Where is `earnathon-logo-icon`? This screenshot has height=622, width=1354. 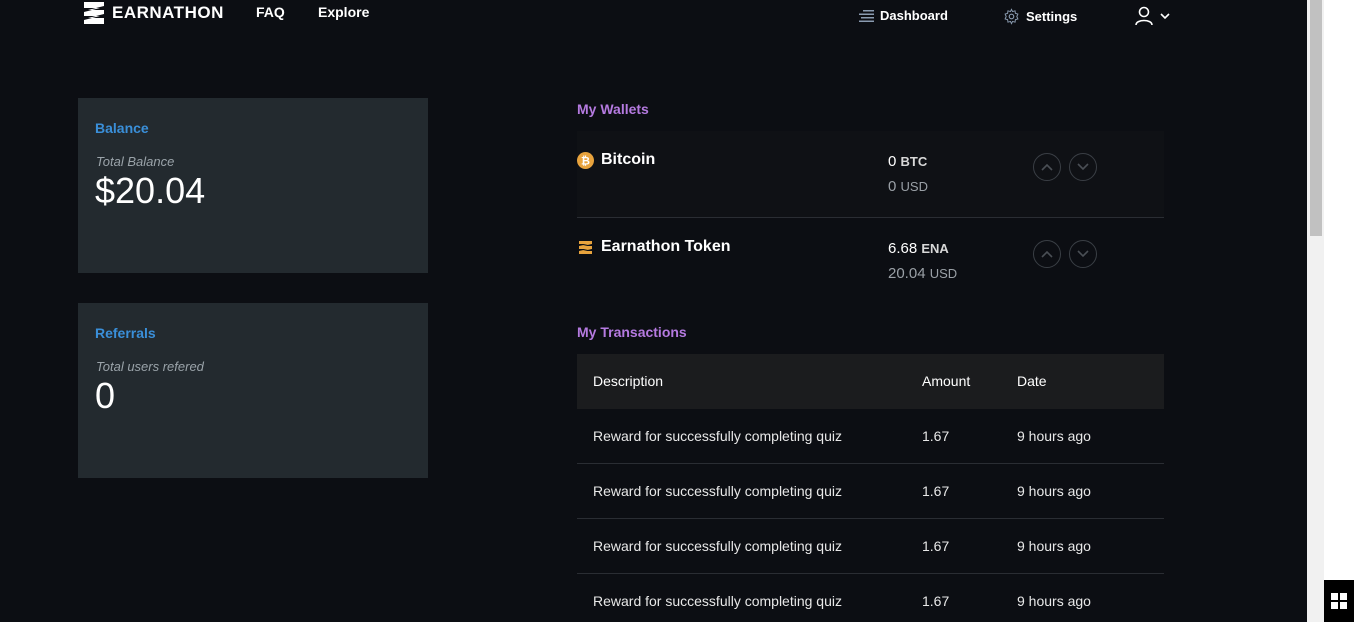
earnathon-logo-icon is located at coordinates (94, 13).